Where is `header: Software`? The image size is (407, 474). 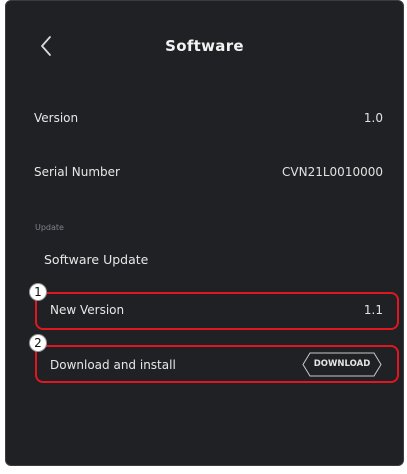
header: Software is located at coordinates (204, 47).